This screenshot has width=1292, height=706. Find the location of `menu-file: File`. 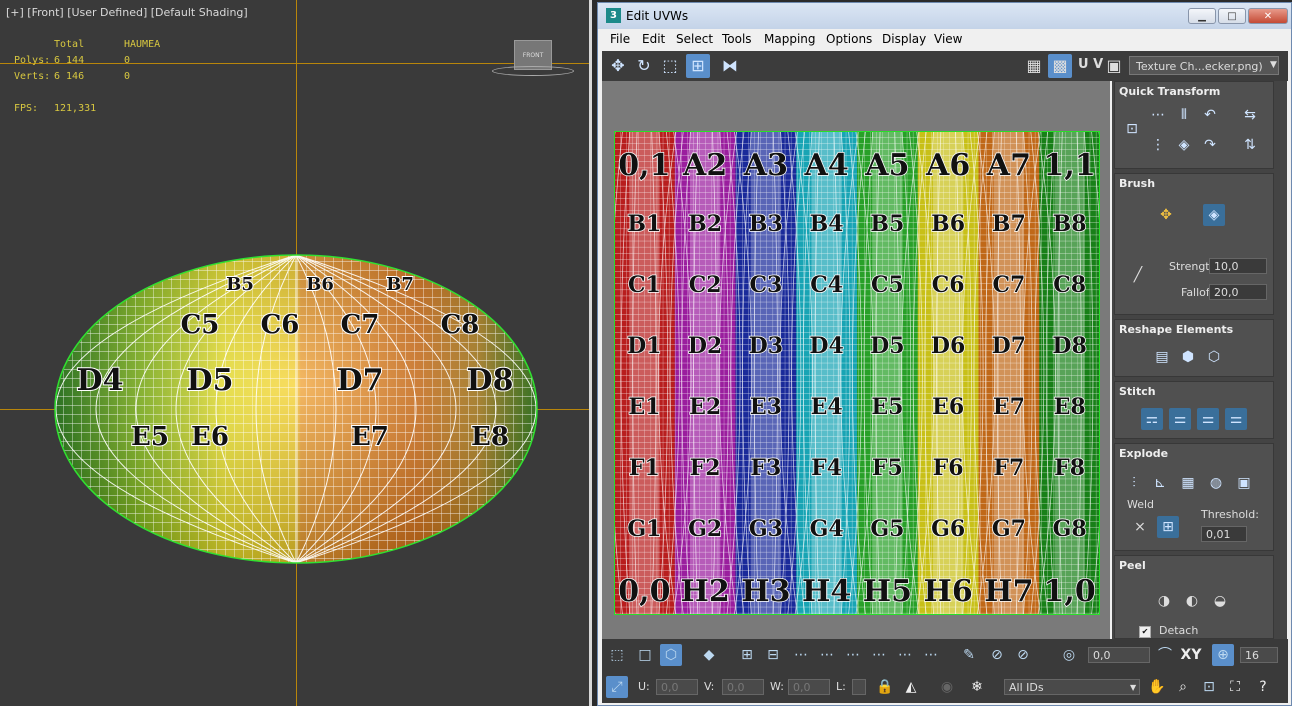

menu-file: File is located at coordinates (620, 39).